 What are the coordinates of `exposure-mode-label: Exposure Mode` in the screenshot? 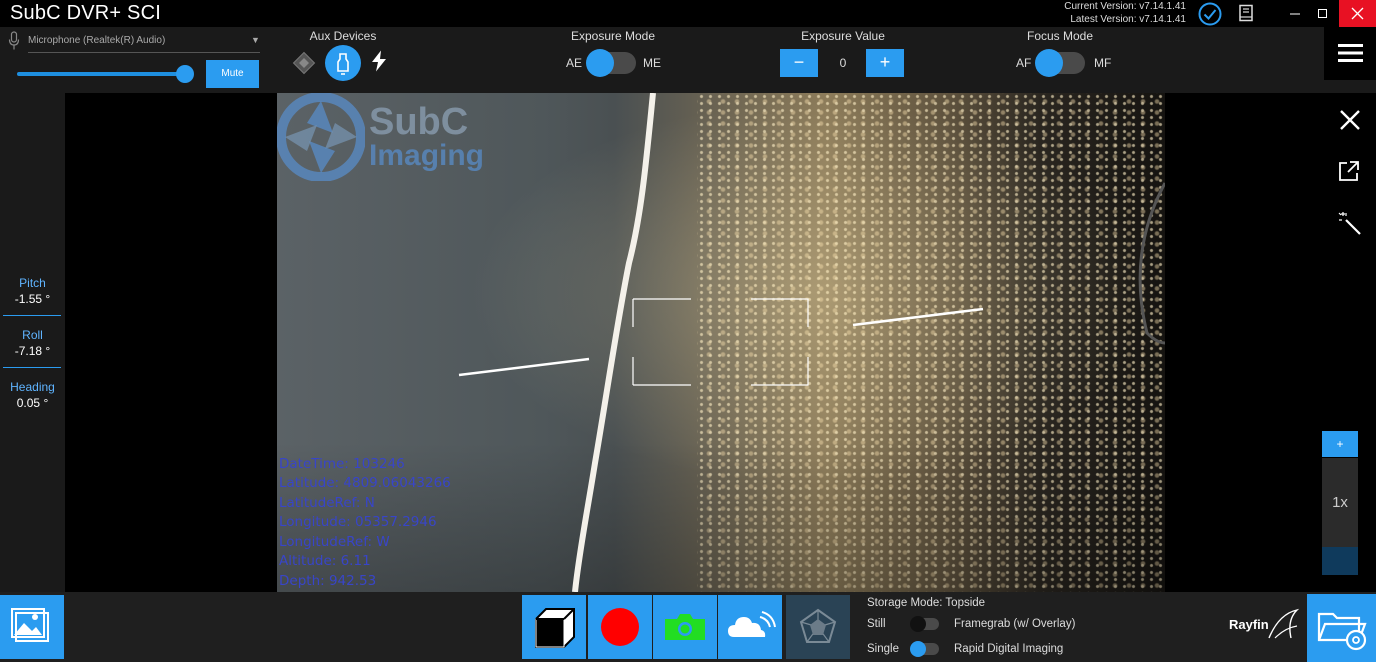 It's located at (613, 36).